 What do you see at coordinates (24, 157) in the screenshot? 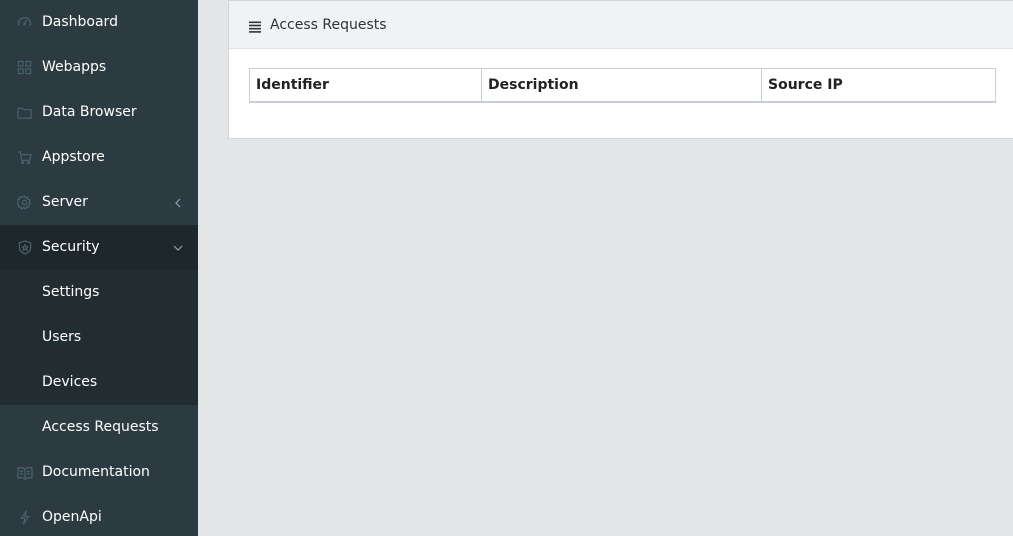
I see `cart-icon` at bounding box center [24, 157].